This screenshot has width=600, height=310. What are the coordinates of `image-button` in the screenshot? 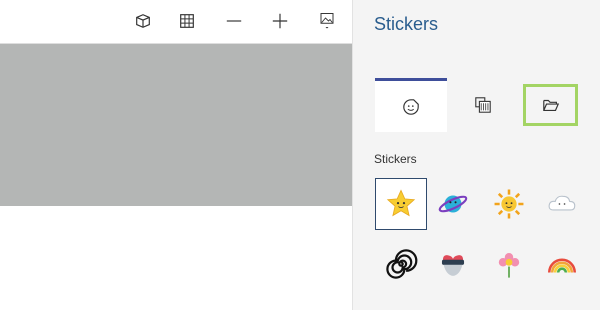 It's located at (327, 21).